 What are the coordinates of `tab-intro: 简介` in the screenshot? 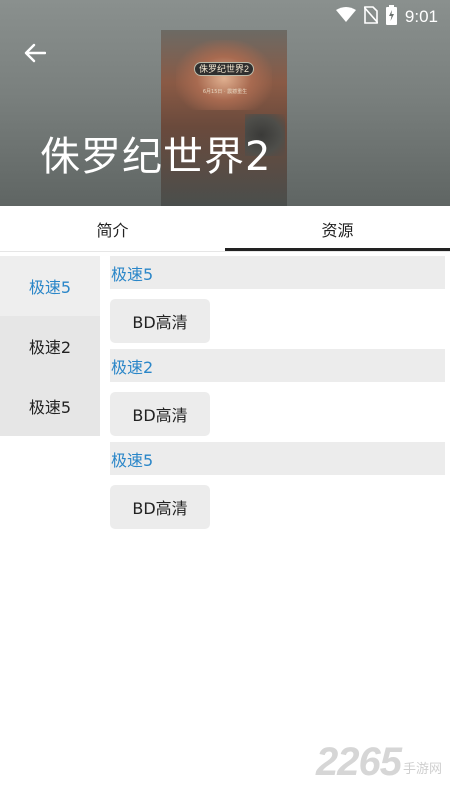 It's located at (112, 228).